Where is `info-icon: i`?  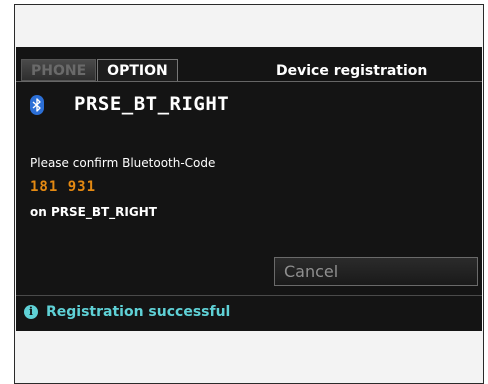 info-icon: i is located at coordinates (31, 312).